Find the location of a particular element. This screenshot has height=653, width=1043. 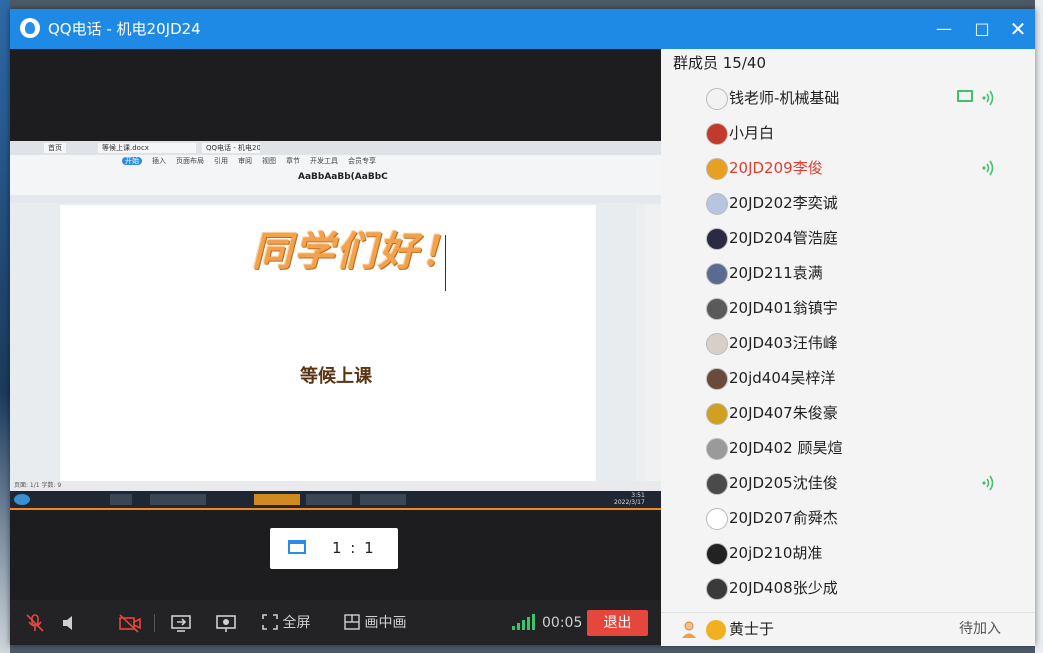

doc-subtitle: 等候上课 is located at coordinates (336, 376).